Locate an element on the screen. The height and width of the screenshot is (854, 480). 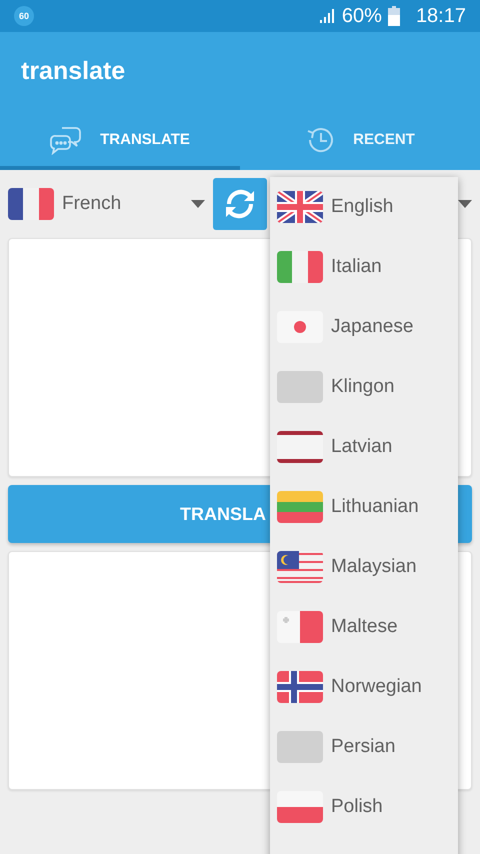
language-label: Italian is located at coordinates (356, 267).